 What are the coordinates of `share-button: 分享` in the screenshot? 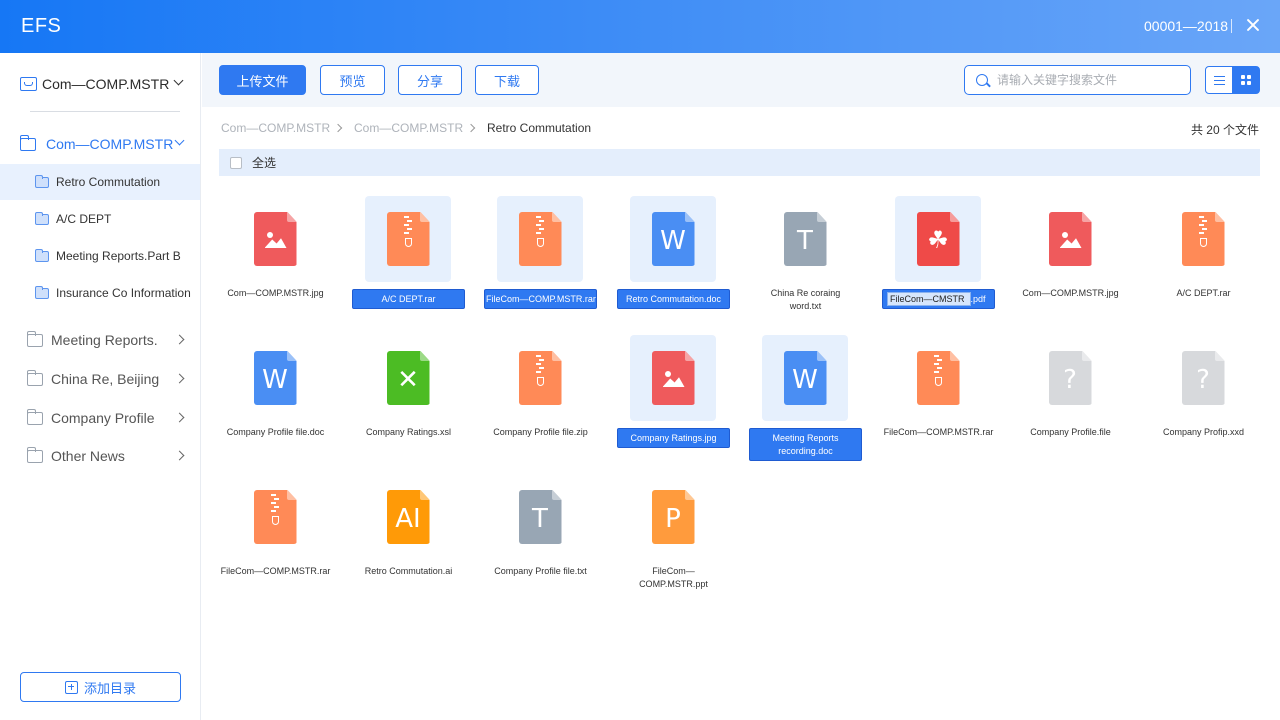 It's located at (430, 80).